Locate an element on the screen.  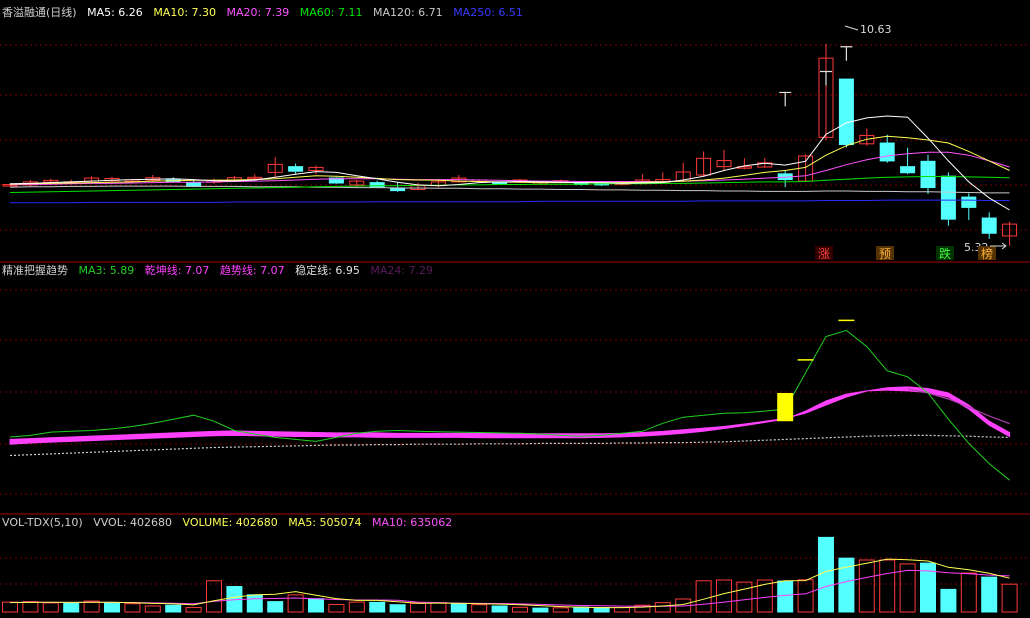
ma3-value: MA3: 5.89 is located at coordinates (106, 270).